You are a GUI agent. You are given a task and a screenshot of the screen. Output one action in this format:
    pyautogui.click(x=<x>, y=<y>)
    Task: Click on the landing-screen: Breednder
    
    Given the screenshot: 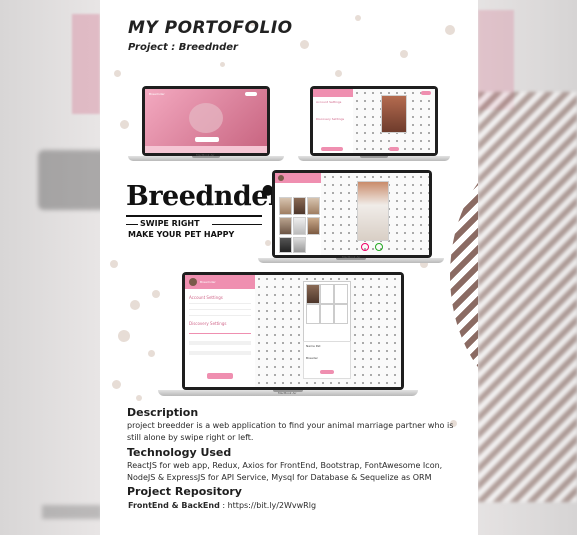 What is the action you would take?
    pyautogui.click(x=206, y=121)
    